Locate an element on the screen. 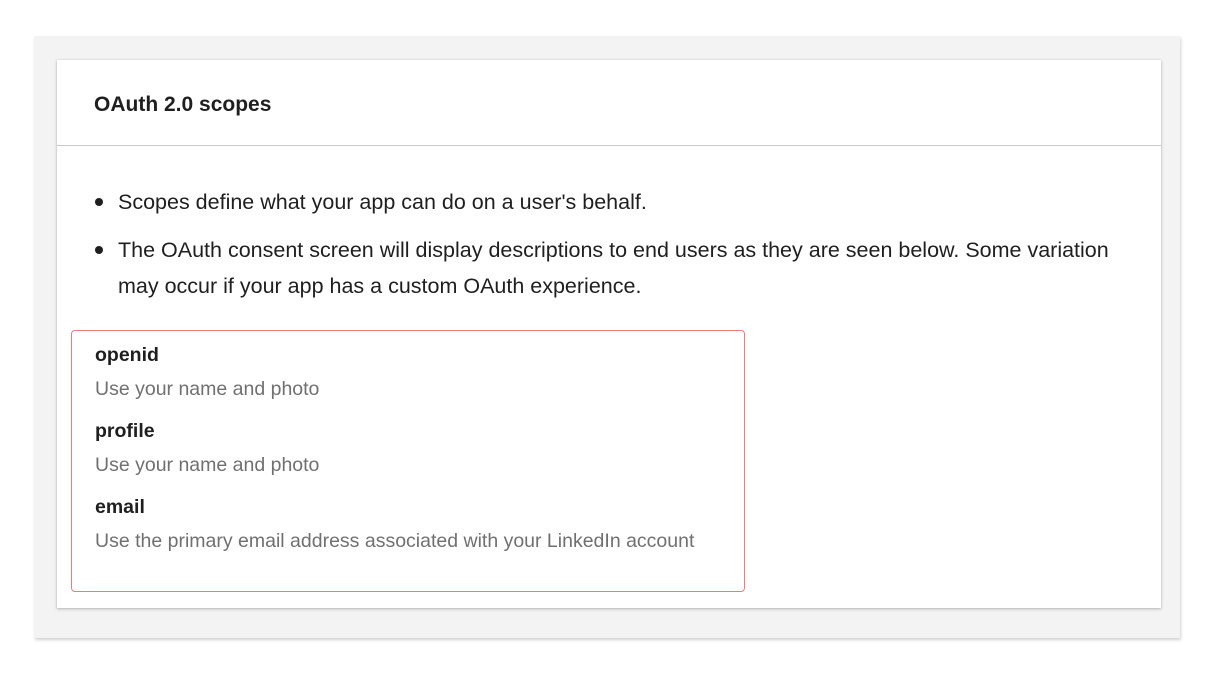 The width and height of the screenshot is (1216, 674). scope-name: email is located at coordinates (120, 507).